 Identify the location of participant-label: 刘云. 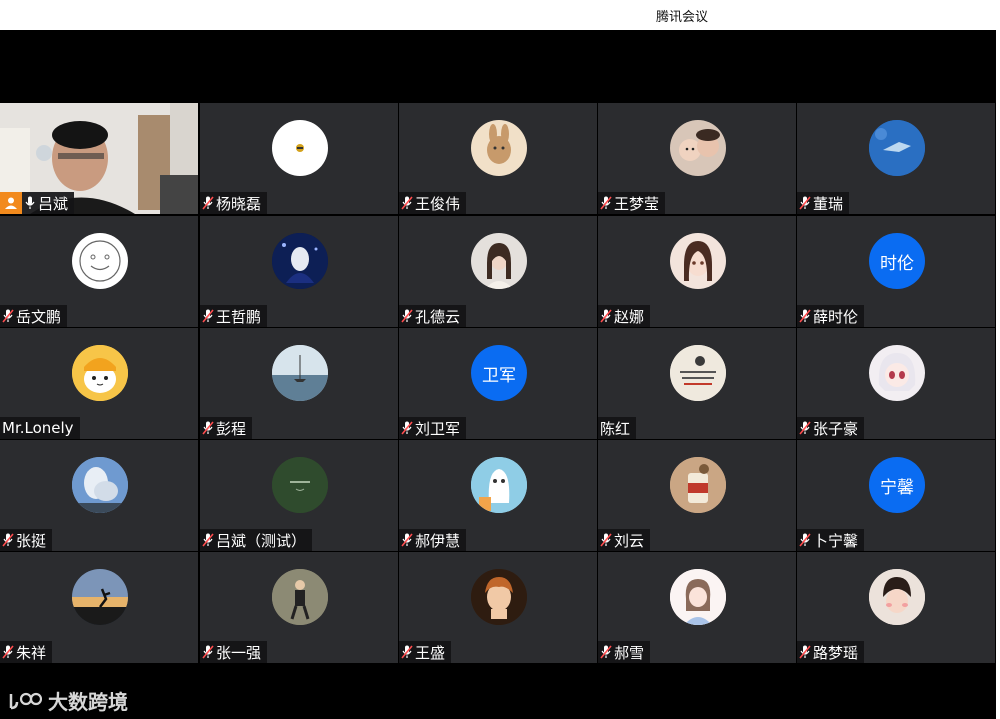
(624, 540).